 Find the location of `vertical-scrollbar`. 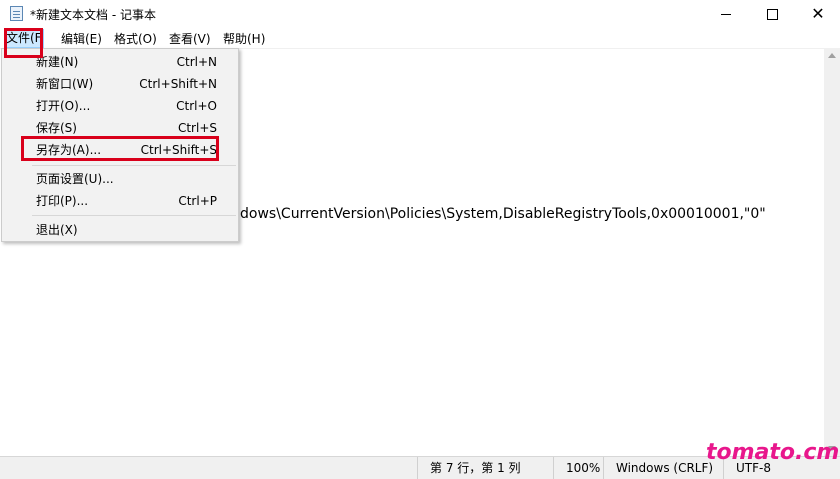

vertical-scrollbar is located at coordinates (832, 252).